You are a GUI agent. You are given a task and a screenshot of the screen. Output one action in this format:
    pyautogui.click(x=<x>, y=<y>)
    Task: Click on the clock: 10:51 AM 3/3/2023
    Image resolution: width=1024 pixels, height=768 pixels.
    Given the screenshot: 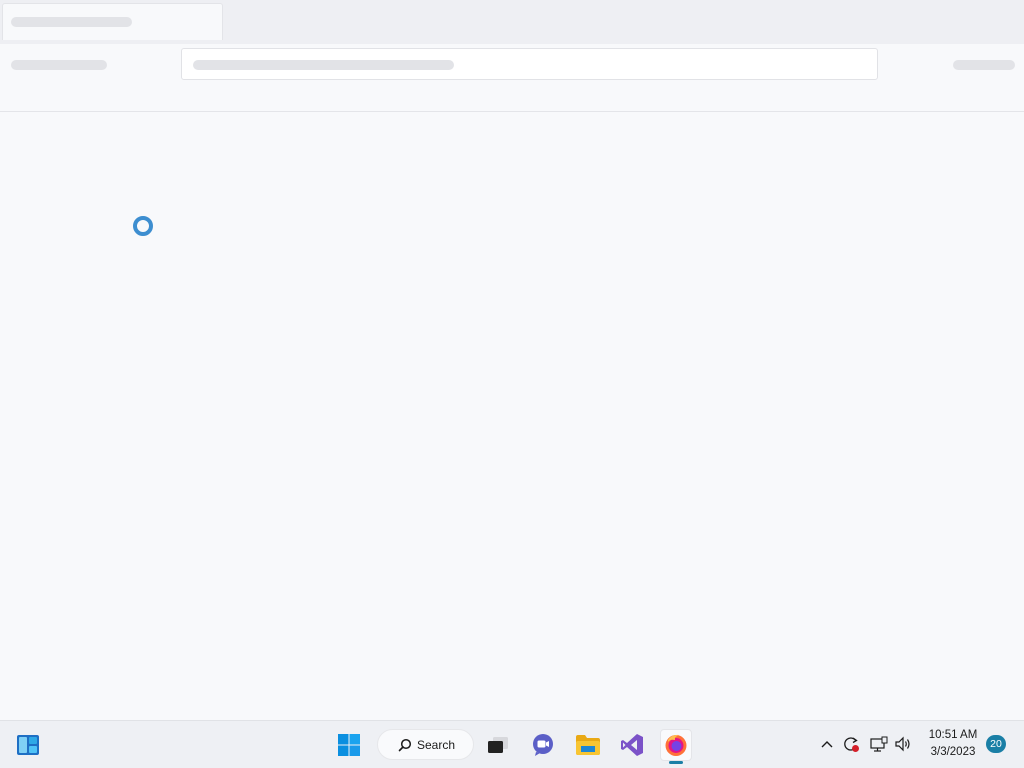 What is the action you would take?
    pyautogui.click(x=953, y=744)
    